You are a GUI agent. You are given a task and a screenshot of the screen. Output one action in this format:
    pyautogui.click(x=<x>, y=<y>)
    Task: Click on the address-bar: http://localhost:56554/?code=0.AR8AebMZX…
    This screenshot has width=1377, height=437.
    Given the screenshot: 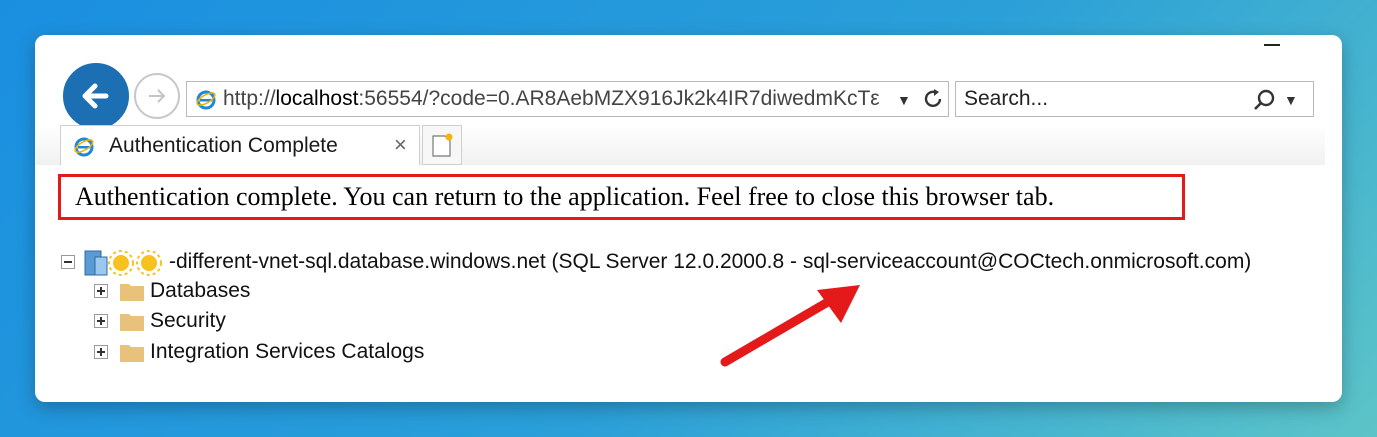 What is the action you would take?
    pyautogui.click(x=567, y=99)
    